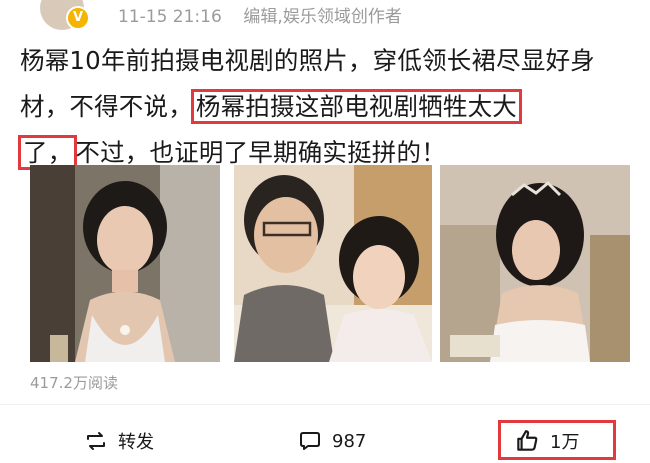 The height and width of the screenshot is (463, 650). I want to click on verified-badge-icon: V, so click(78, 18).